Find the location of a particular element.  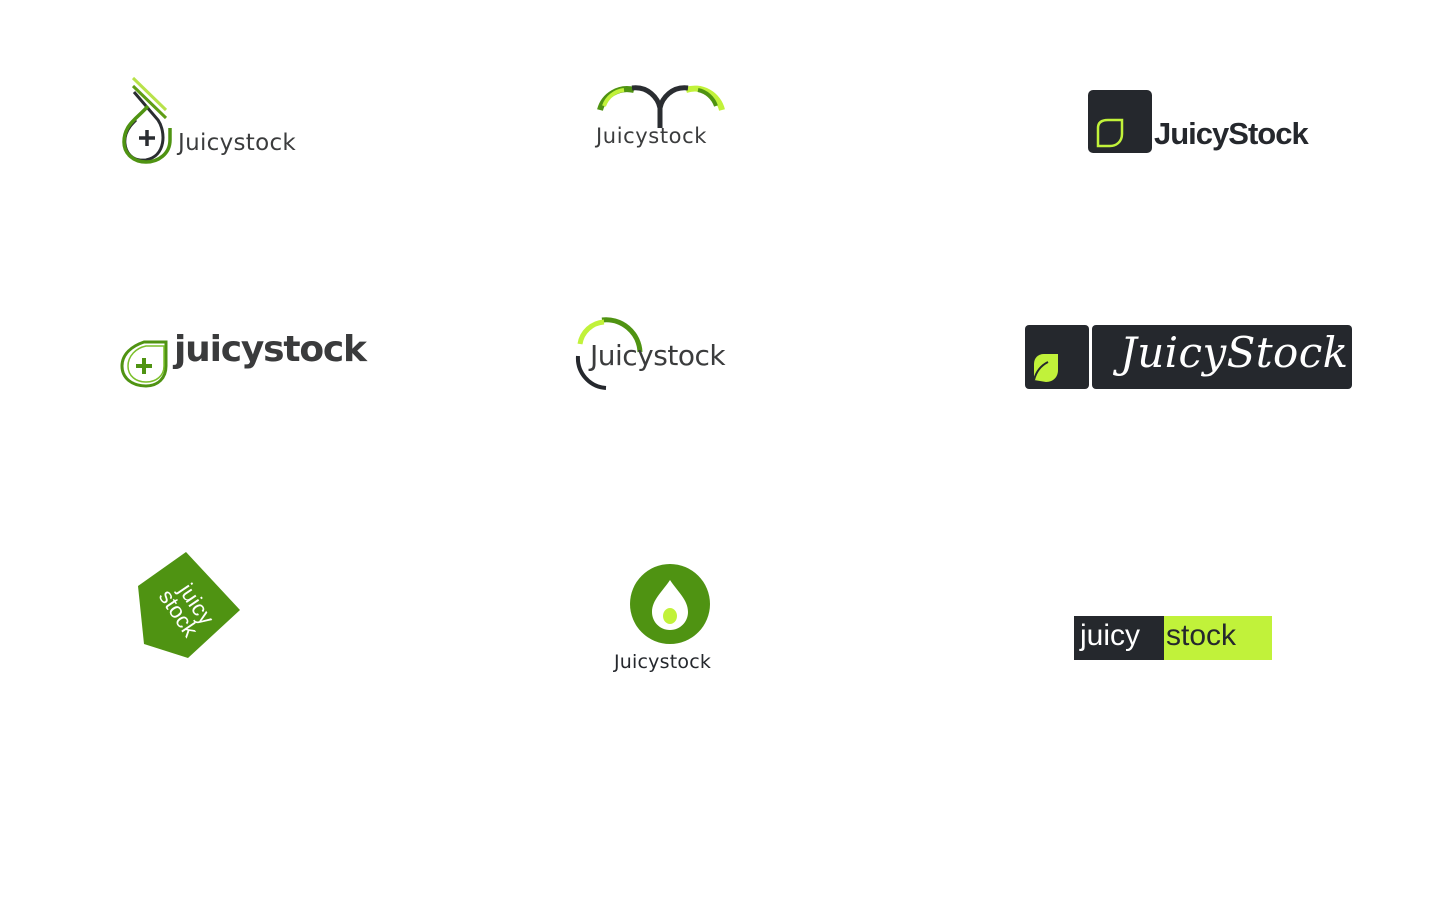

logo-2-wordmark: Juicystock is located at coordinates (652, 136).